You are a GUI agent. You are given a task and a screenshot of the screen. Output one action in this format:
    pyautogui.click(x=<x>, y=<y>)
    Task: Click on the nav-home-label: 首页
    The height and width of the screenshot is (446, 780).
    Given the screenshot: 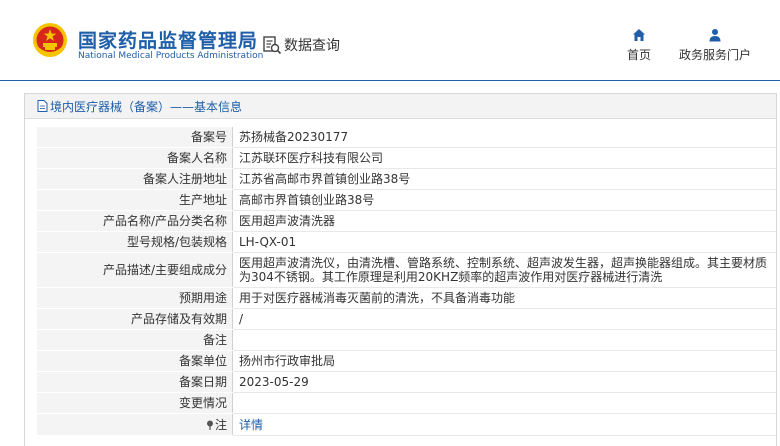 What is the action you would take?
    pyautogui.click(x=638, y=55)
    